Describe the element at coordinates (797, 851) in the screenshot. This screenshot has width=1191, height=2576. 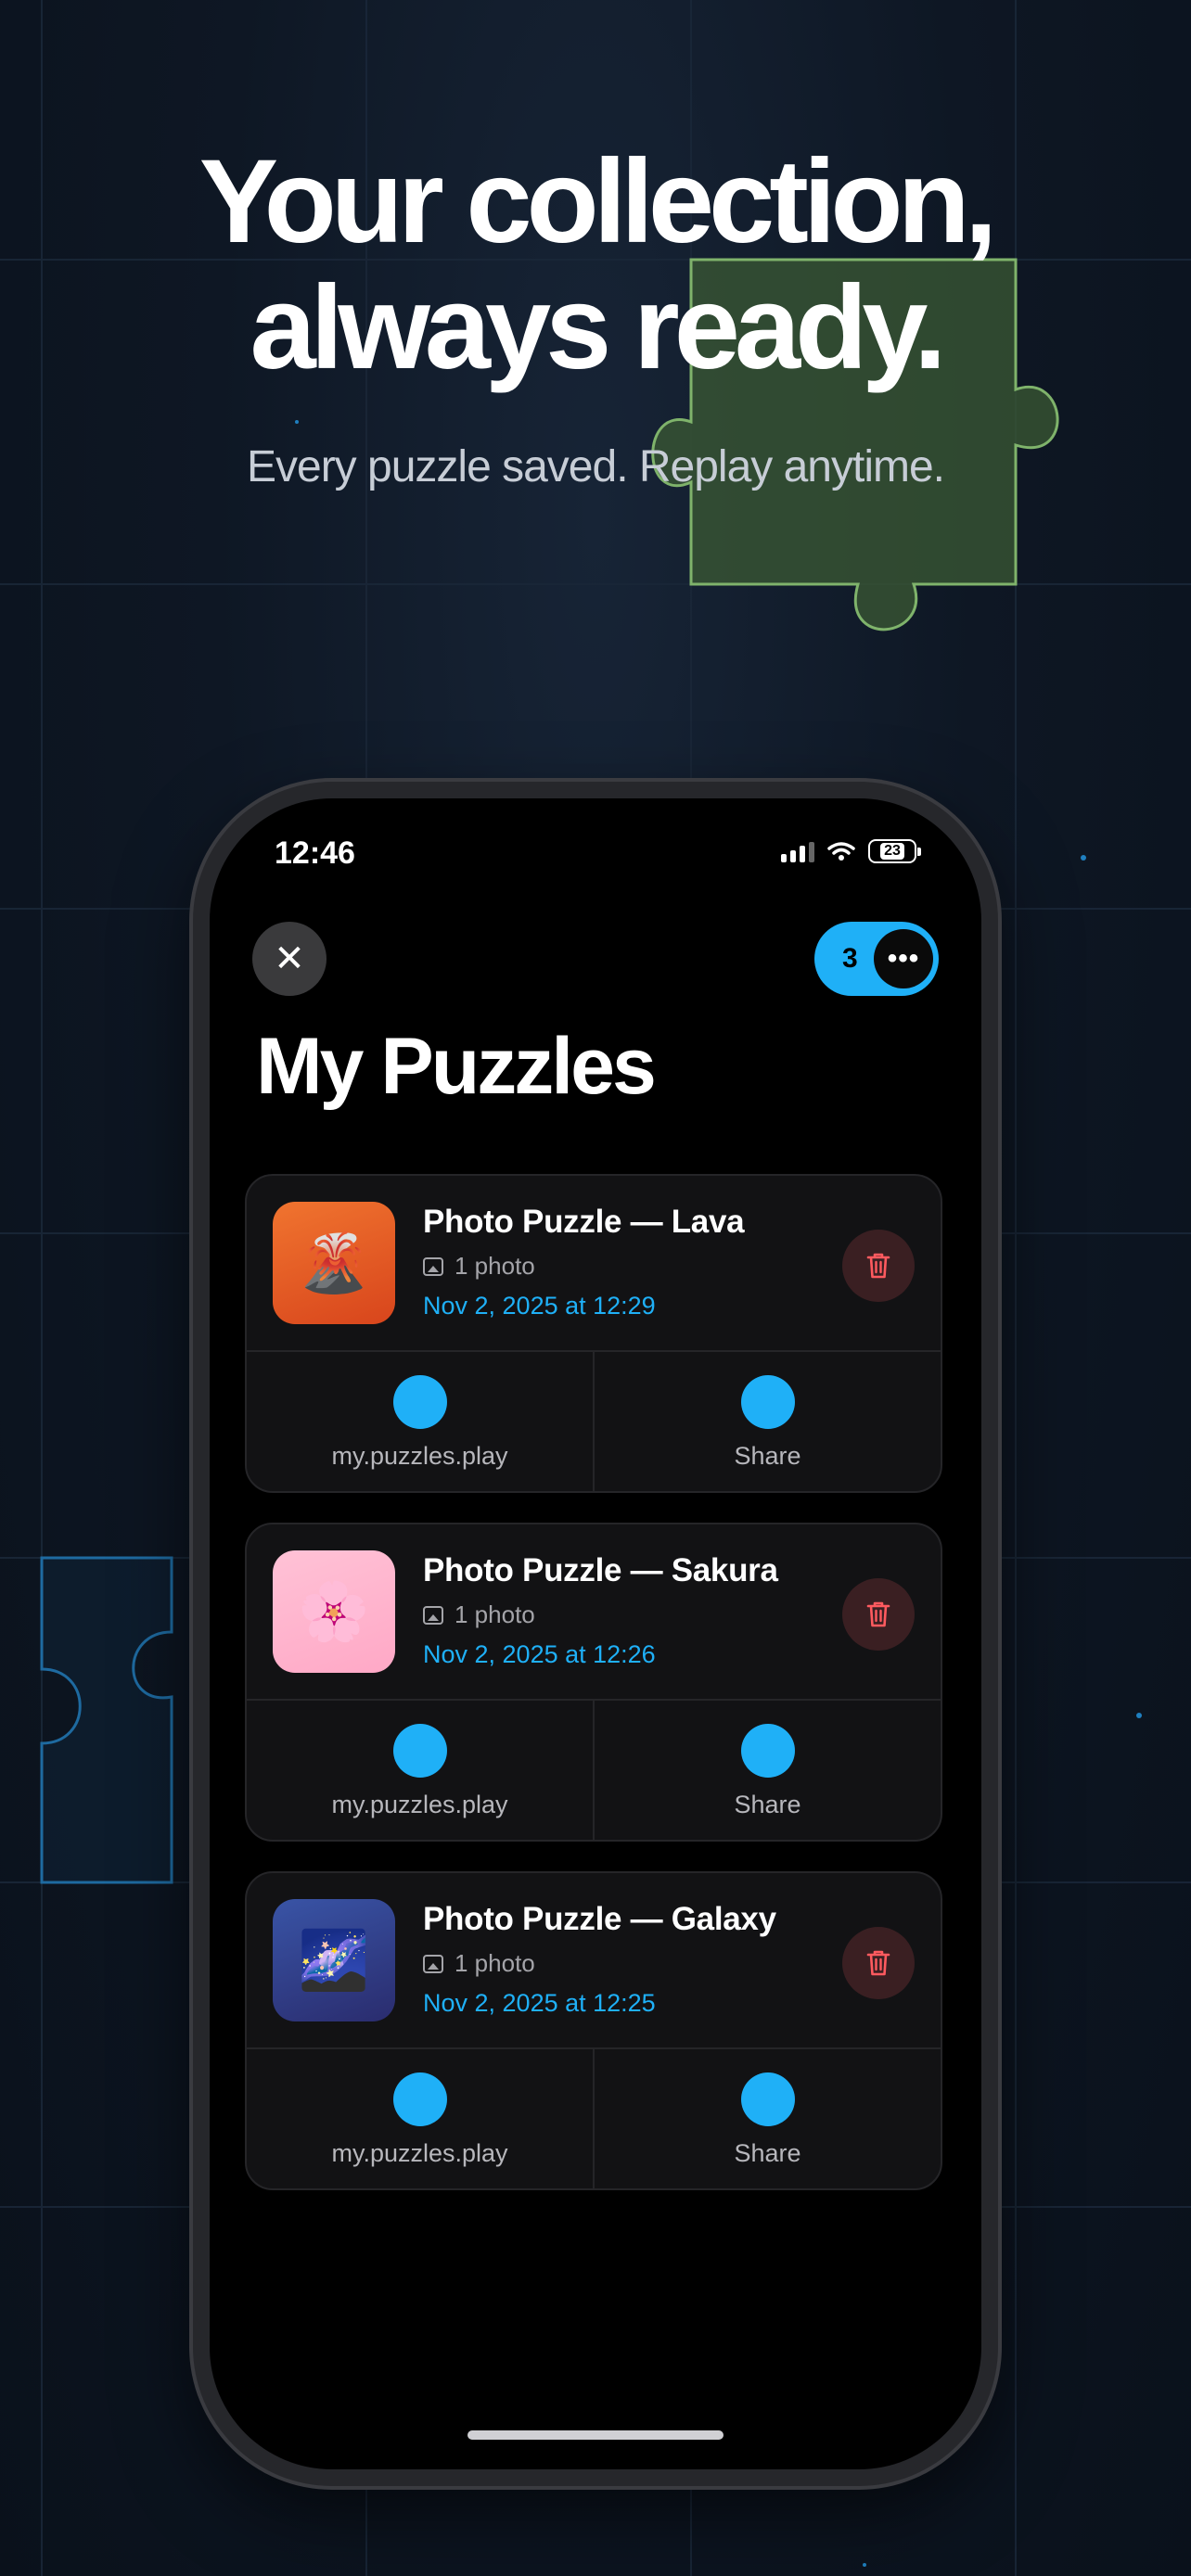
I see `signal-icon` at that location.